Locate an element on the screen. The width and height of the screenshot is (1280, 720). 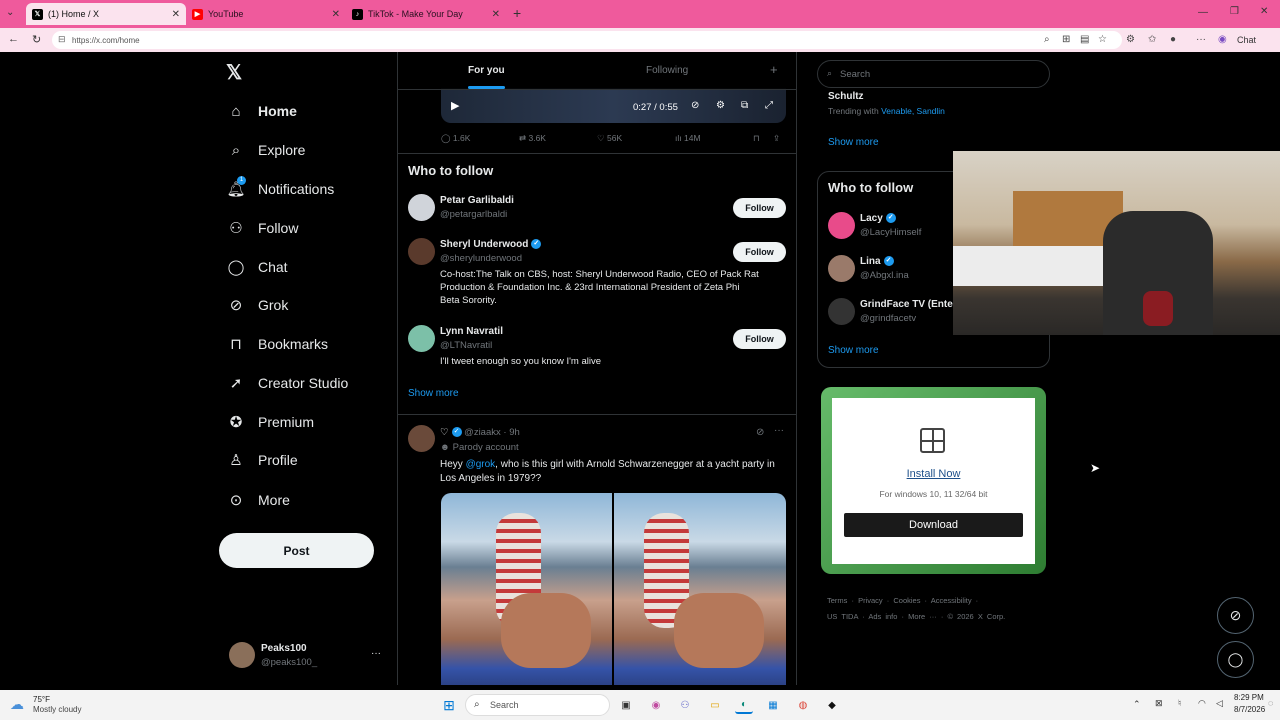
search-input: ⌕ Search is located at coordinates (933, 74).